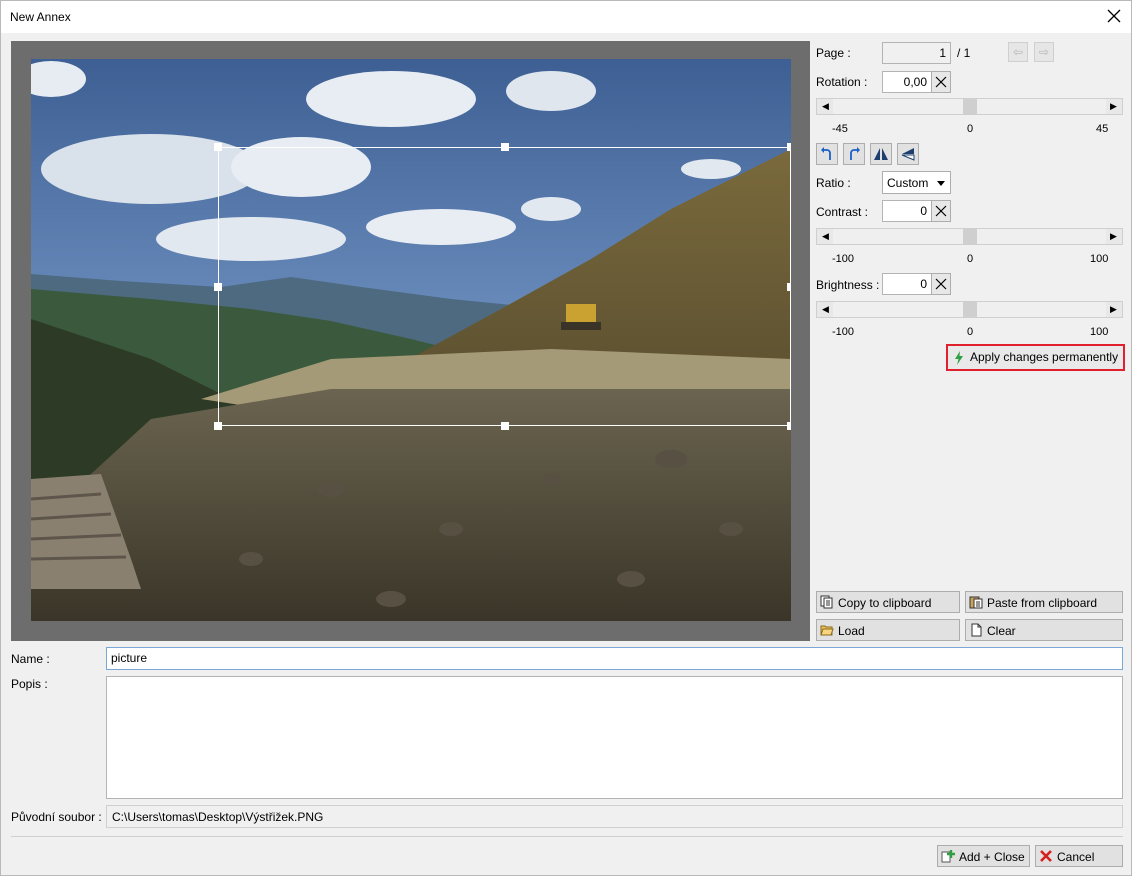  What do you see at coordinates (848, 285) in the screenshot?
I see `brightness-label: Brightness :` at bounding box center [848, 285].